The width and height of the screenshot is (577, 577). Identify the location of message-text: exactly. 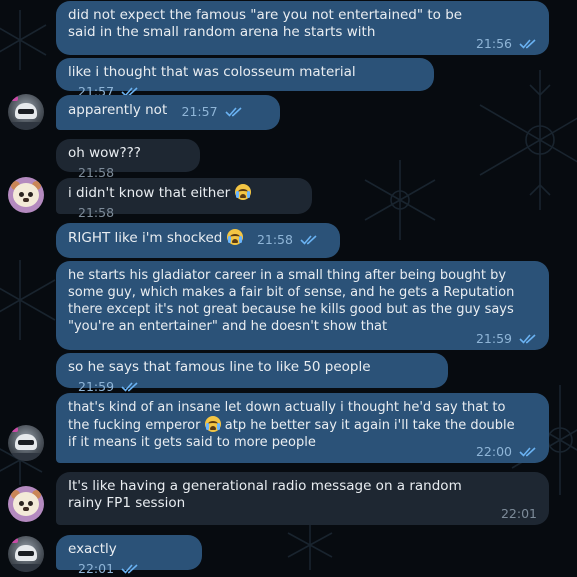
(92, 549).